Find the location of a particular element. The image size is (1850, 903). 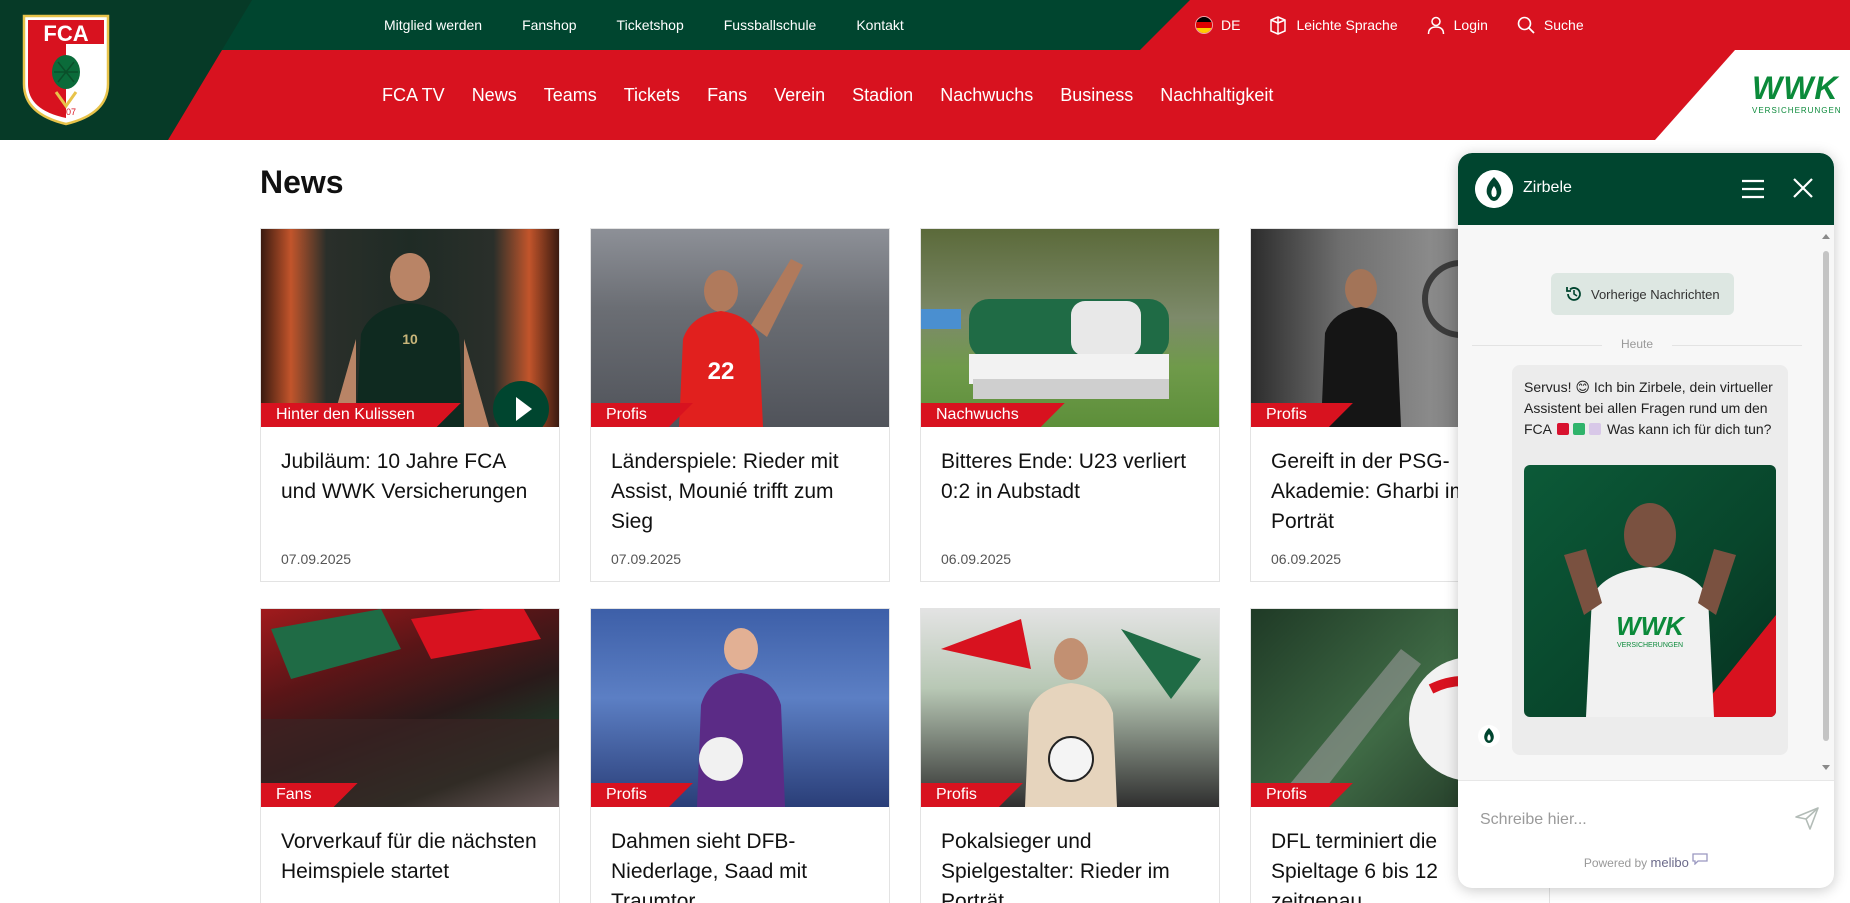

easy-language-label: Leichte Sprache is located at coordinates (1347, 25).